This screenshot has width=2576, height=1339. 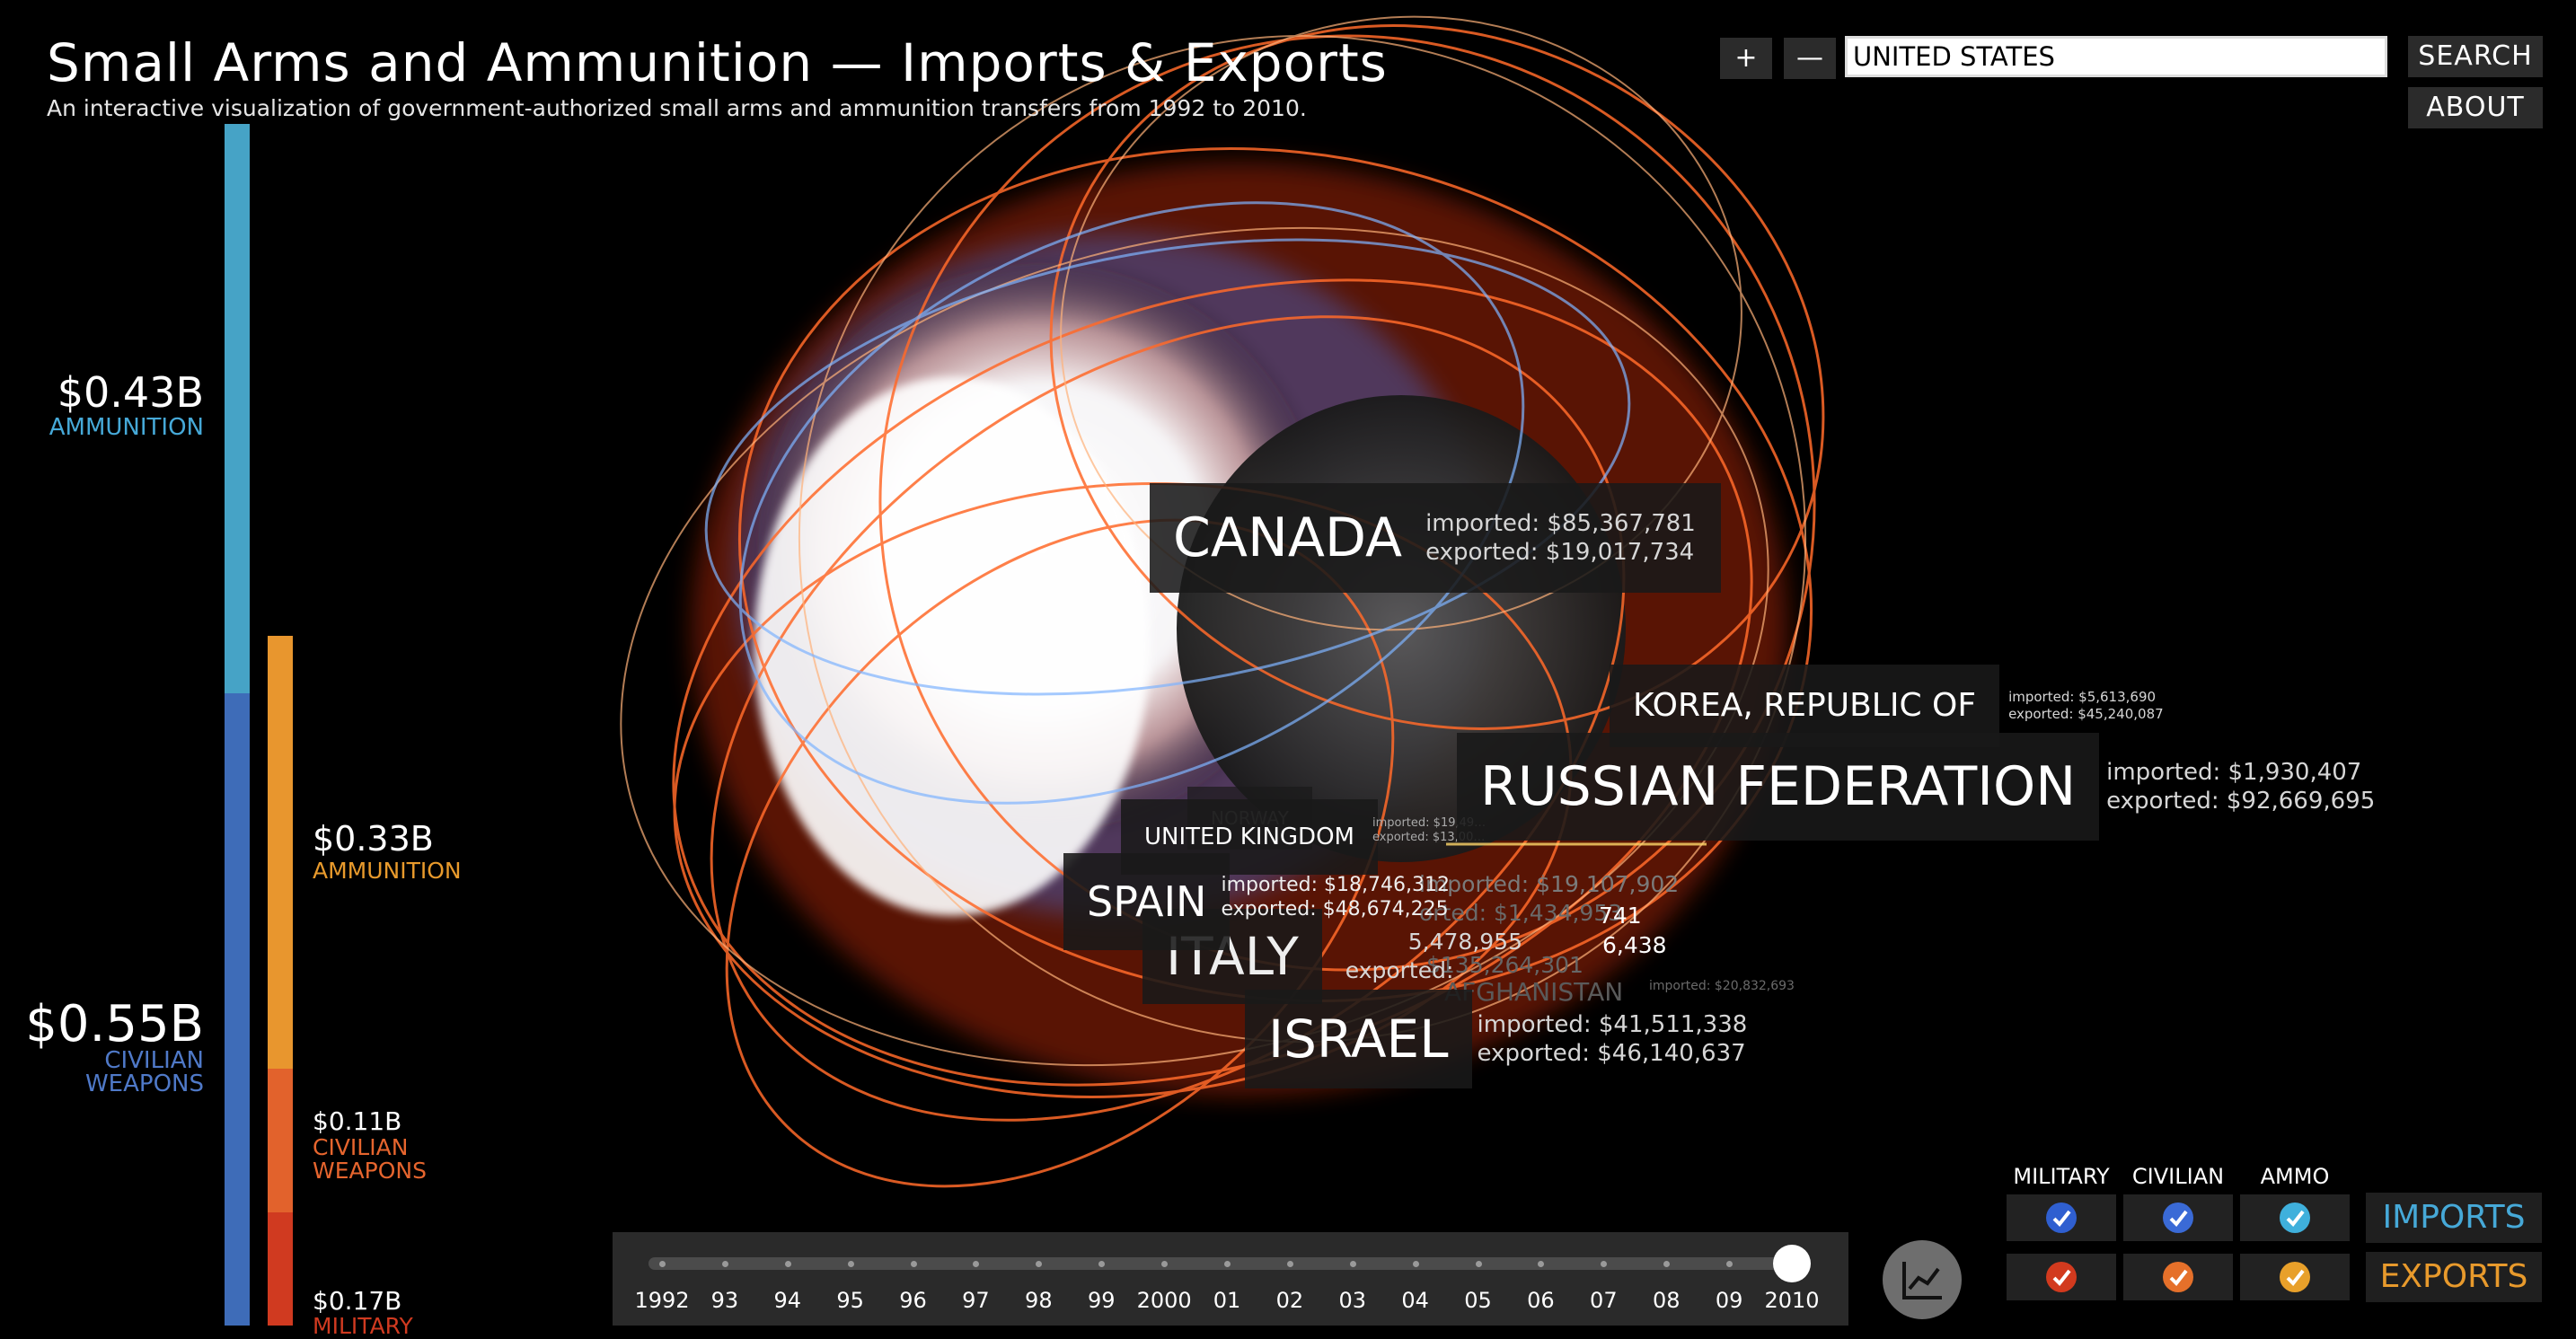 What do you see at coordinates (280, 1141) in the screenshot?
I see `exports-civilian-bar` at bounding box center [280, 1141].